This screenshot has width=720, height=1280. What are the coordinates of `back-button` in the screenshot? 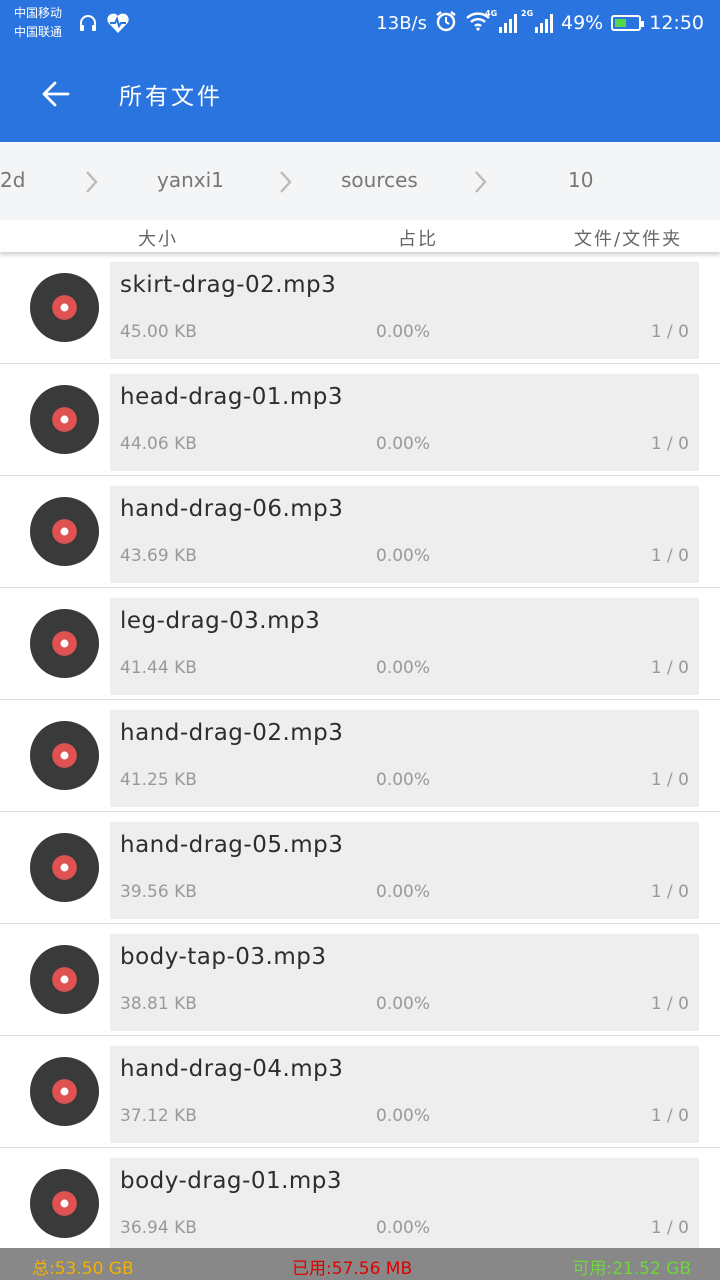 It's located at (56, 94).